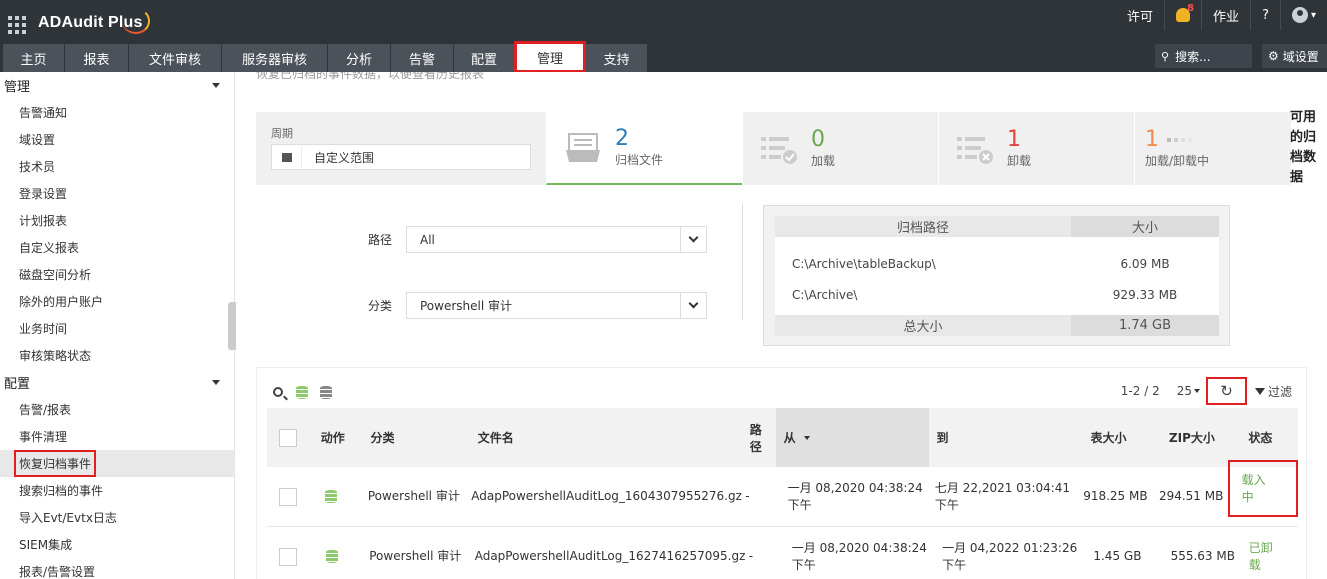  Describe the element at coordinates (96, 58) in the screenshot. I see `tab-reports: 报表` at that location.